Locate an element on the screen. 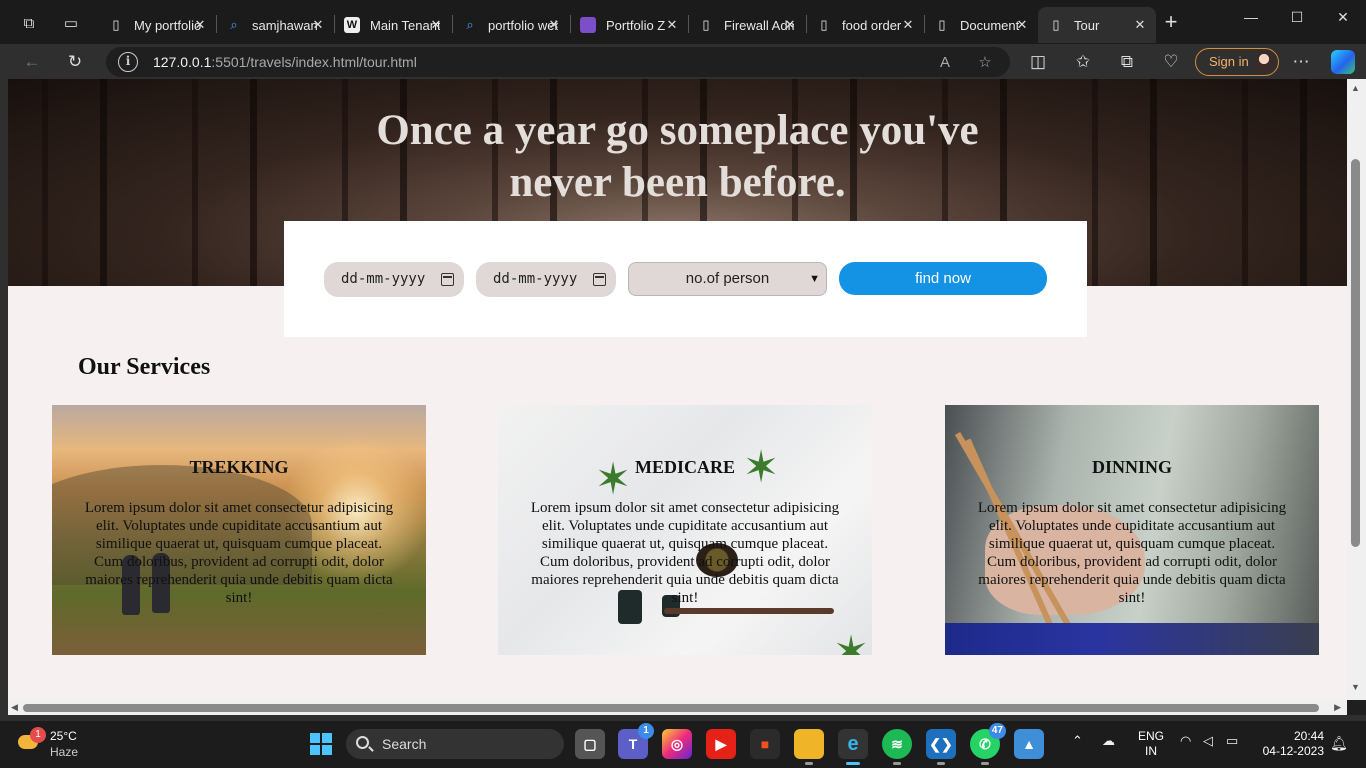 This screenshot has height=768, width=1366. whatsapp-icon: ✆ 47 is located at coordinates (988, 744).